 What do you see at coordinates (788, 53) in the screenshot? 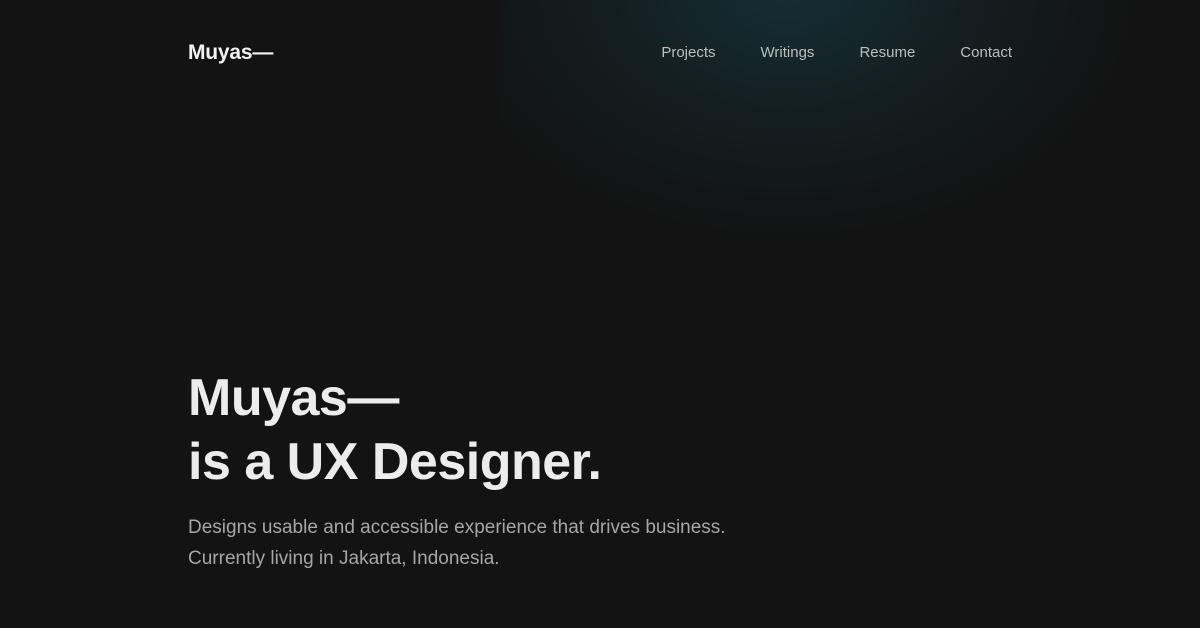
I see `nav-writings-link: Writings` at bounding box center [788, 53].